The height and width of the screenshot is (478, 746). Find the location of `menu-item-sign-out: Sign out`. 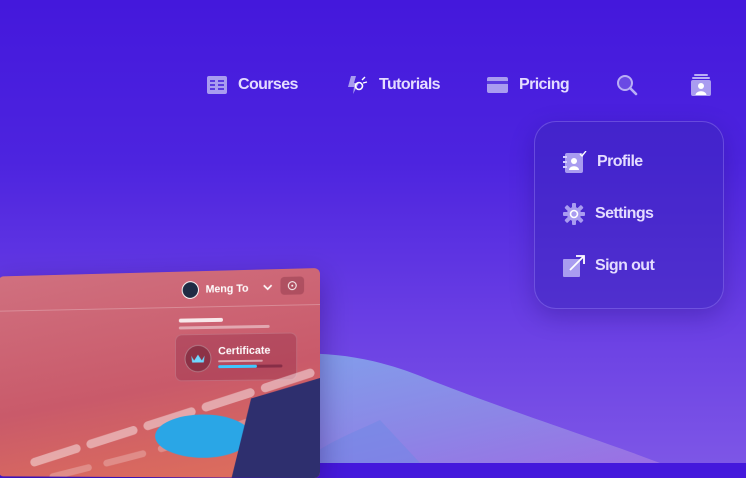

menu-item-sign-out: Sign out is located at coordinates (609, 266).